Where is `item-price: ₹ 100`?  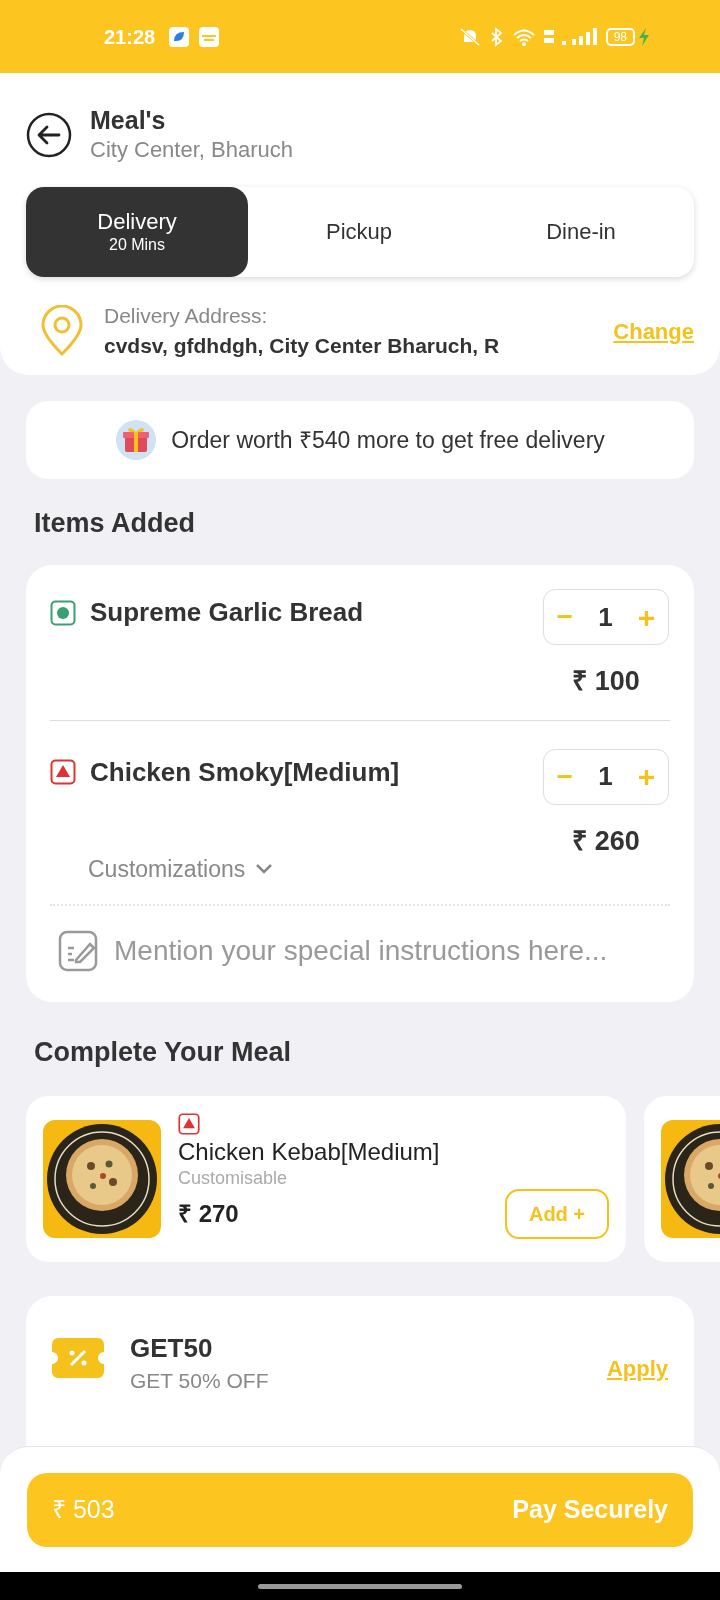 item-price: ₹ 100 is located at coordinates (606, 681).